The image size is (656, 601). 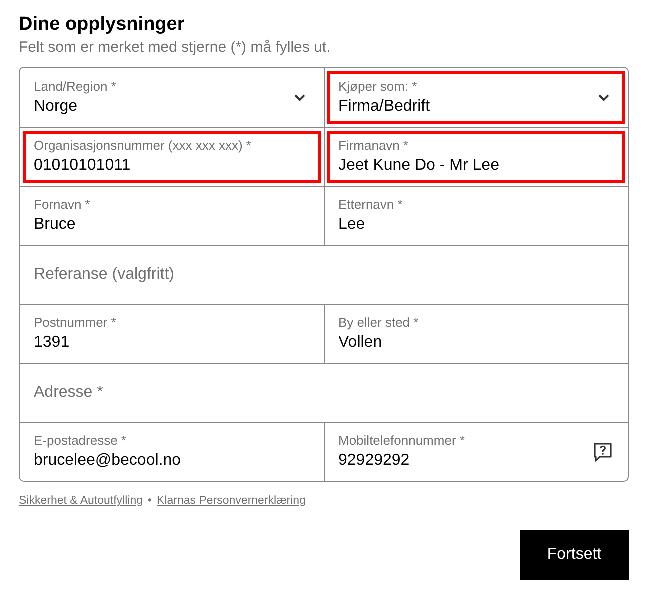 I want to click on input-field: 92929292, so click(x=466, y=461).